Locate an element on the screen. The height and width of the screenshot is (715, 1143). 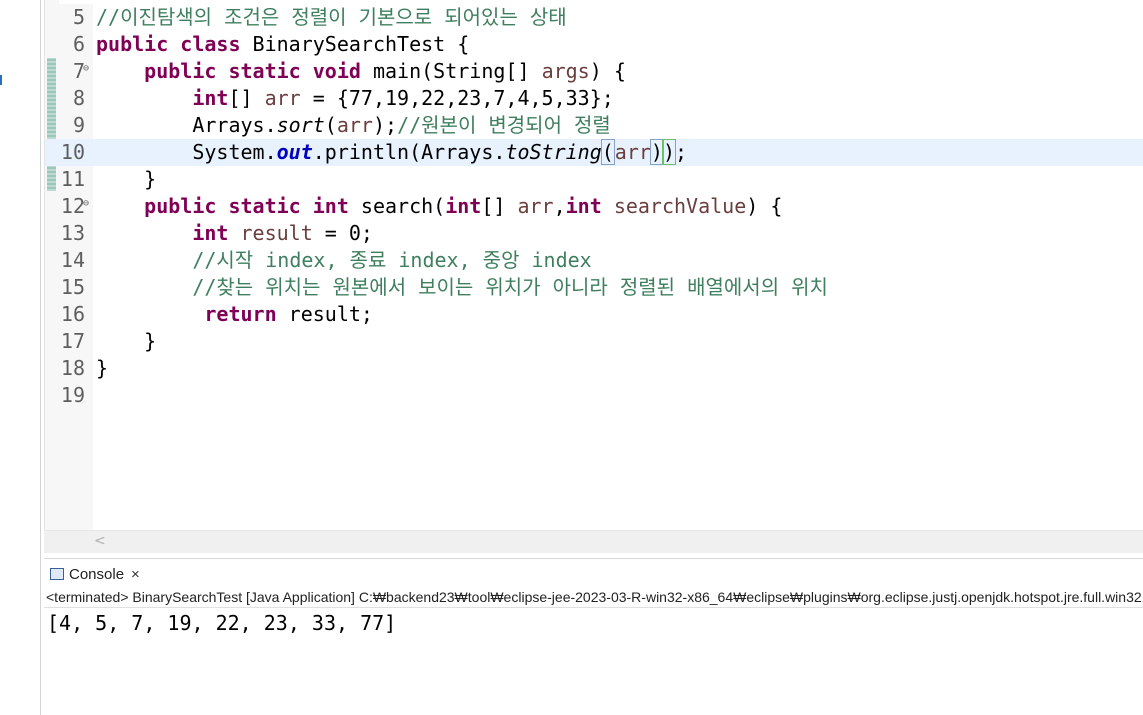
code-text: //찾는 위치는 원본에서 보이는 위치가 아니라 정렬된 배열에서의 위치 is located at coordinates (462, 287).